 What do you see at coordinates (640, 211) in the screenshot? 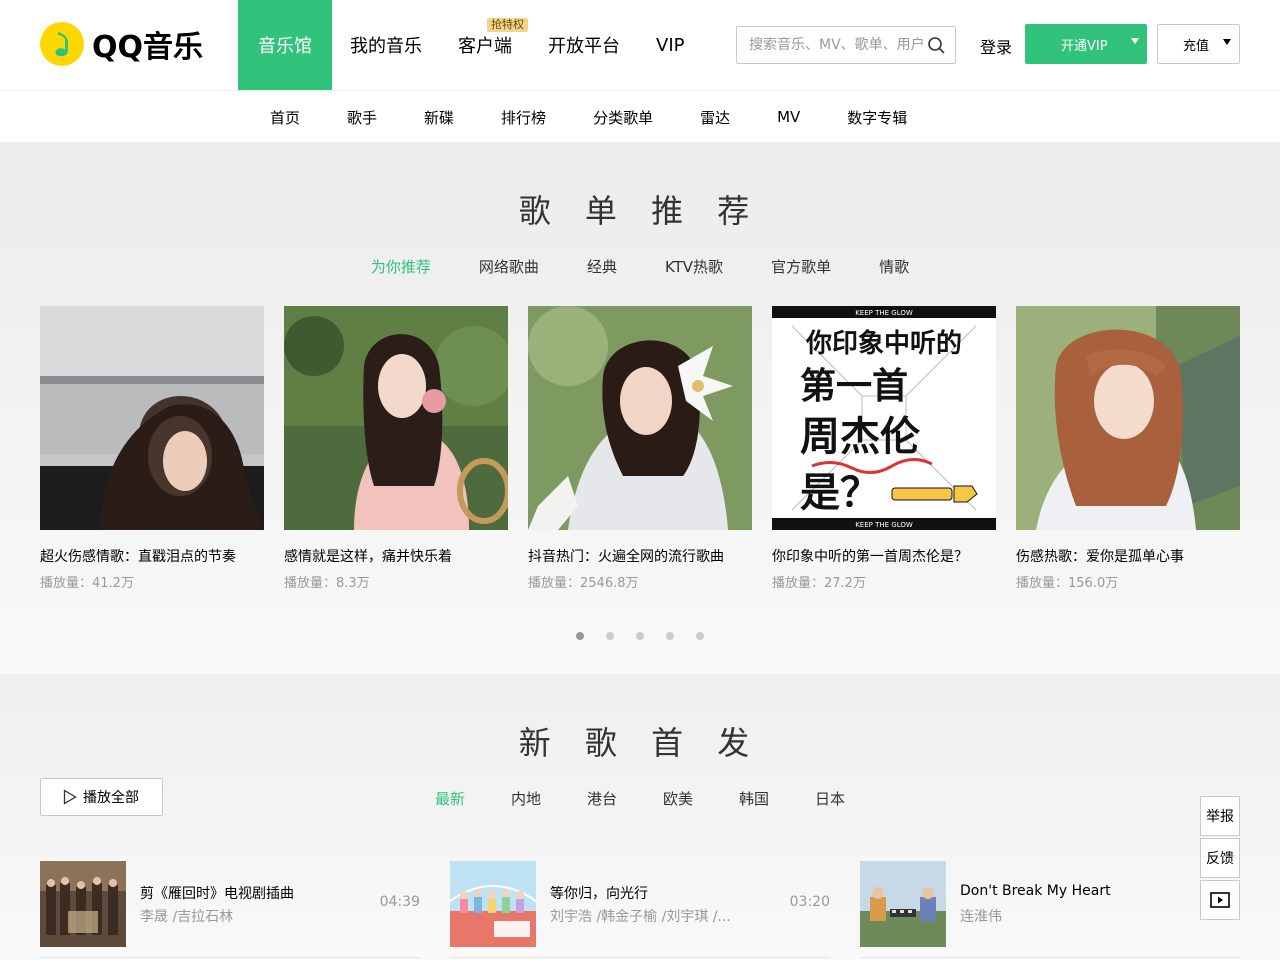
I see `section-title: 歌 单 推 荐` at bounding box center [640, 211].